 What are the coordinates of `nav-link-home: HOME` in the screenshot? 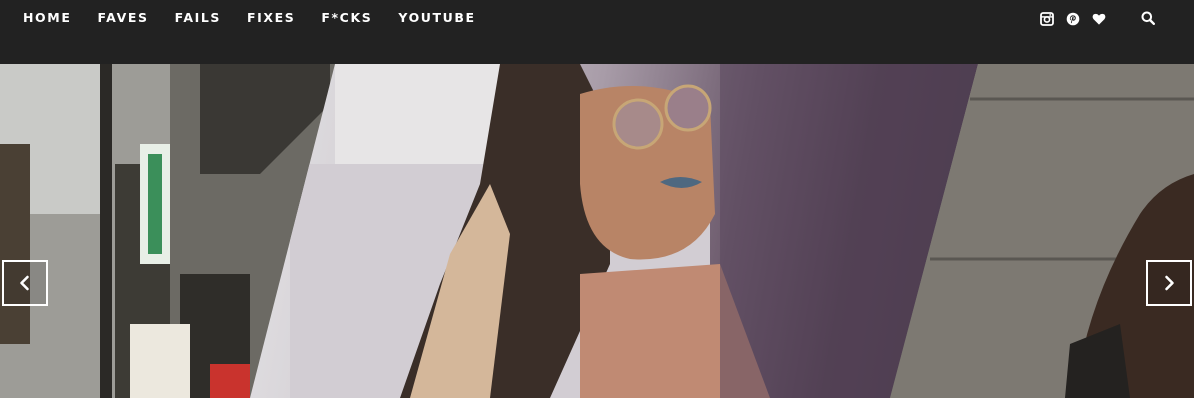 It's located at (47, 18).